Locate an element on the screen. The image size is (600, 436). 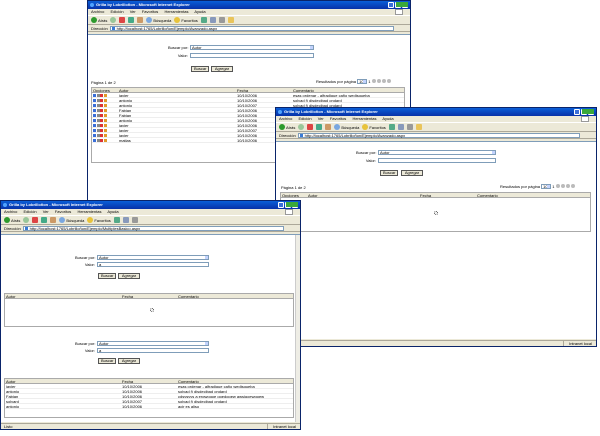
back-button: Atrás is located at coordinates (287, 127).